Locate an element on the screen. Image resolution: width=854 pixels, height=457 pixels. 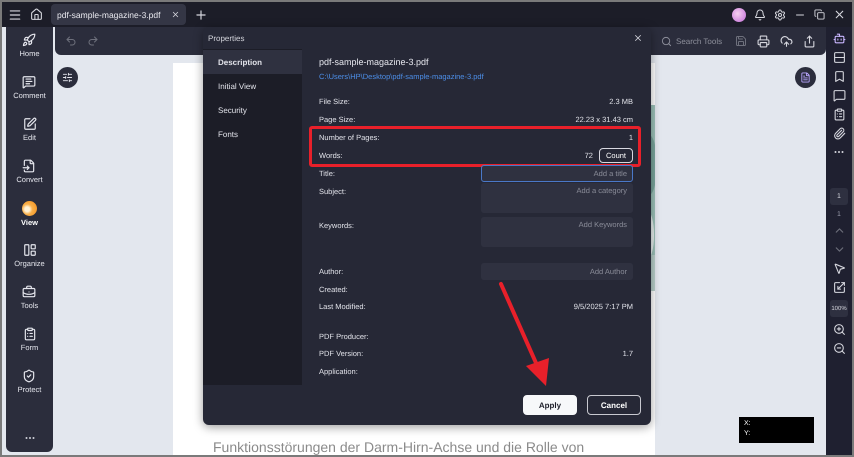
search-icon is located at coordinates (666, 41).